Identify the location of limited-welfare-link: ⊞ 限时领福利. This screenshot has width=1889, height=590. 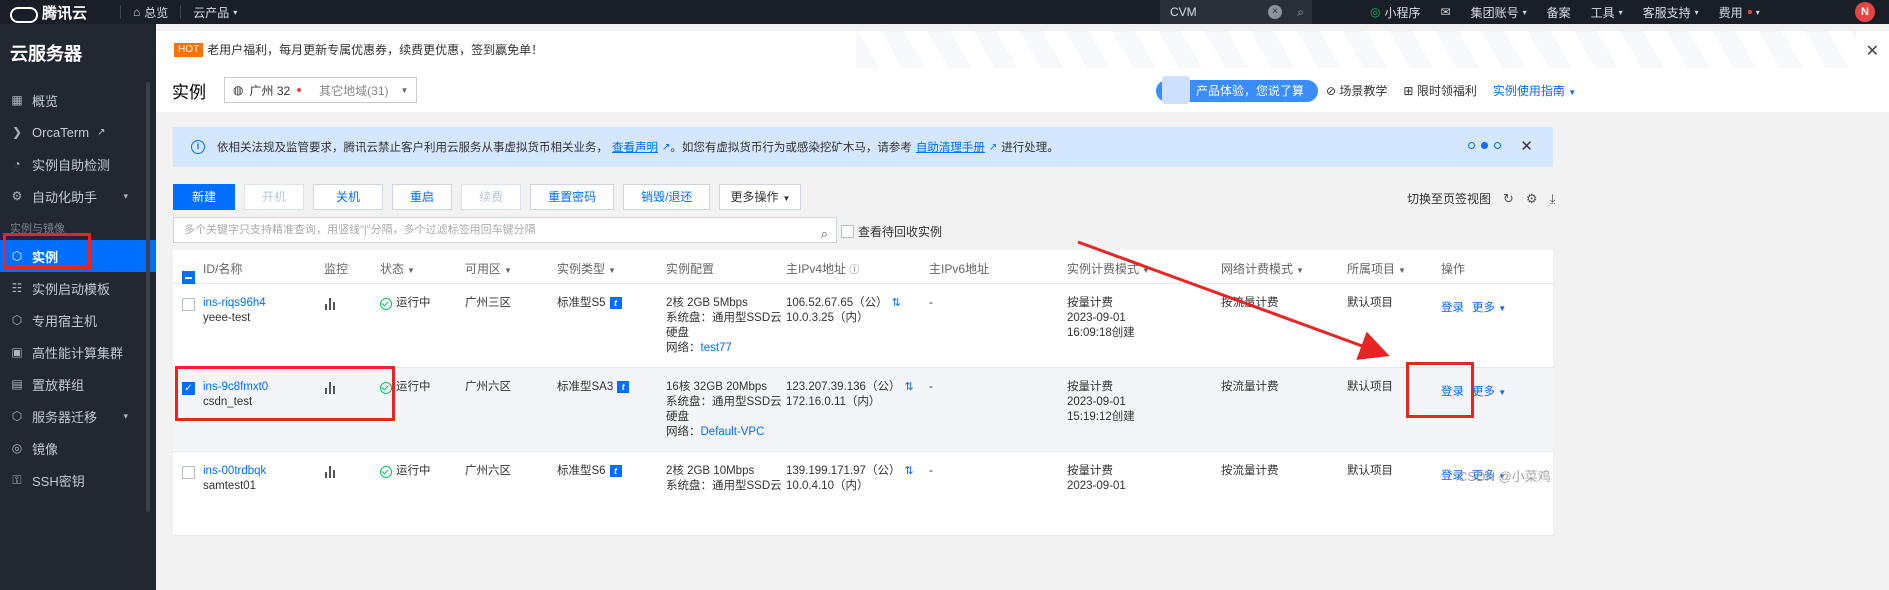
(1439, 90).